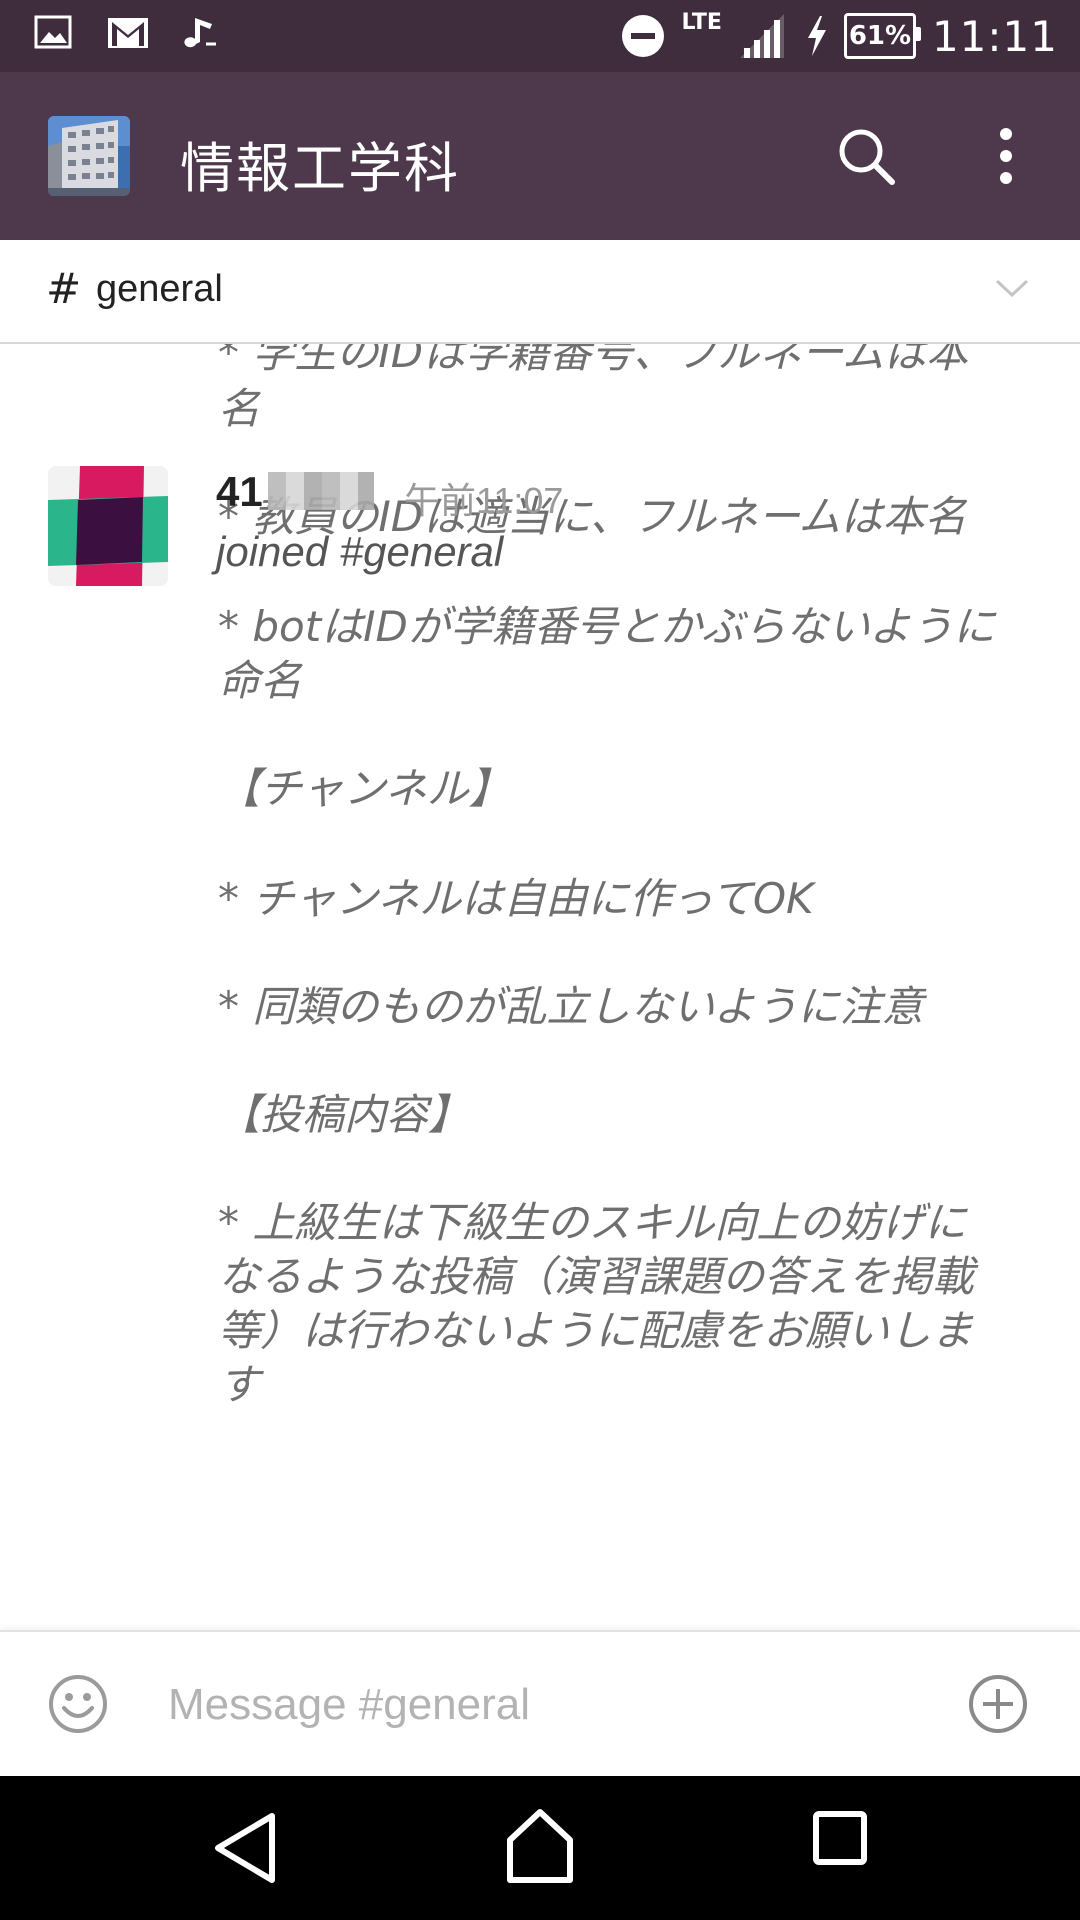 This screenshot has width=1080, height=1920. I want to click on network-type: LTE, so click(701, 22).